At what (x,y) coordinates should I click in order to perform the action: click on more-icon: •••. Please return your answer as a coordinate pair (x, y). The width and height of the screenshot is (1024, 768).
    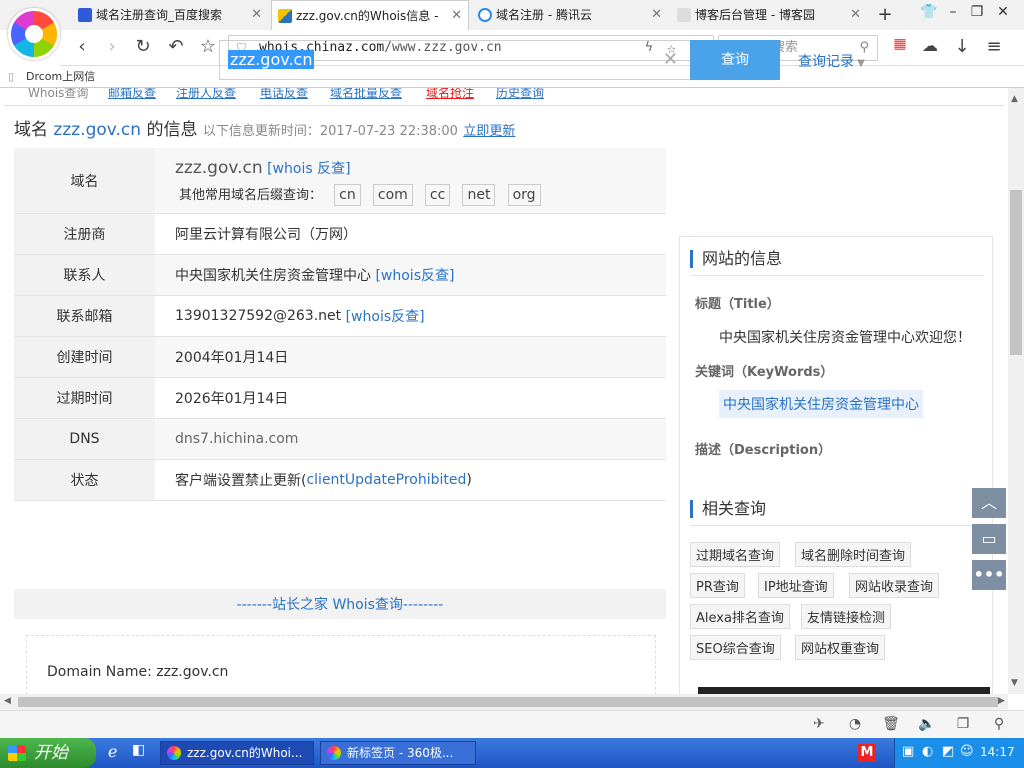
    Looking at the image, I should click on (989, 575).